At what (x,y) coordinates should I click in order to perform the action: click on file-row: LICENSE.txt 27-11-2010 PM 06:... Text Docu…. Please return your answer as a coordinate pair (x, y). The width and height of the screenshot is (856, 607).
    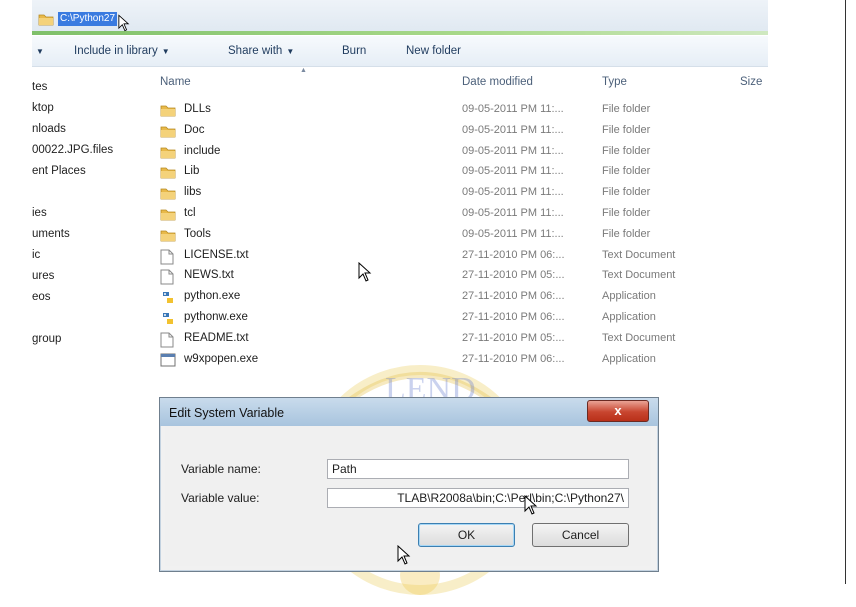
    Looking at the image, I should click on (460, 256).